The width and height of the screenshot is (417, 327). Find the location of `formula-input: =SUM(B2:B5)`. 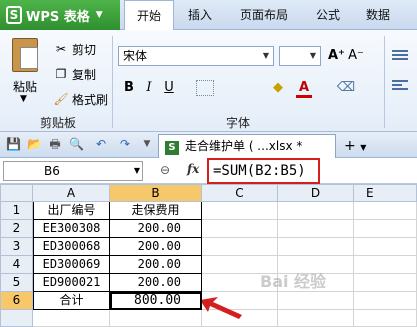

formula-input: =SUM(B2:B5) is located at coordinates (263, 171).